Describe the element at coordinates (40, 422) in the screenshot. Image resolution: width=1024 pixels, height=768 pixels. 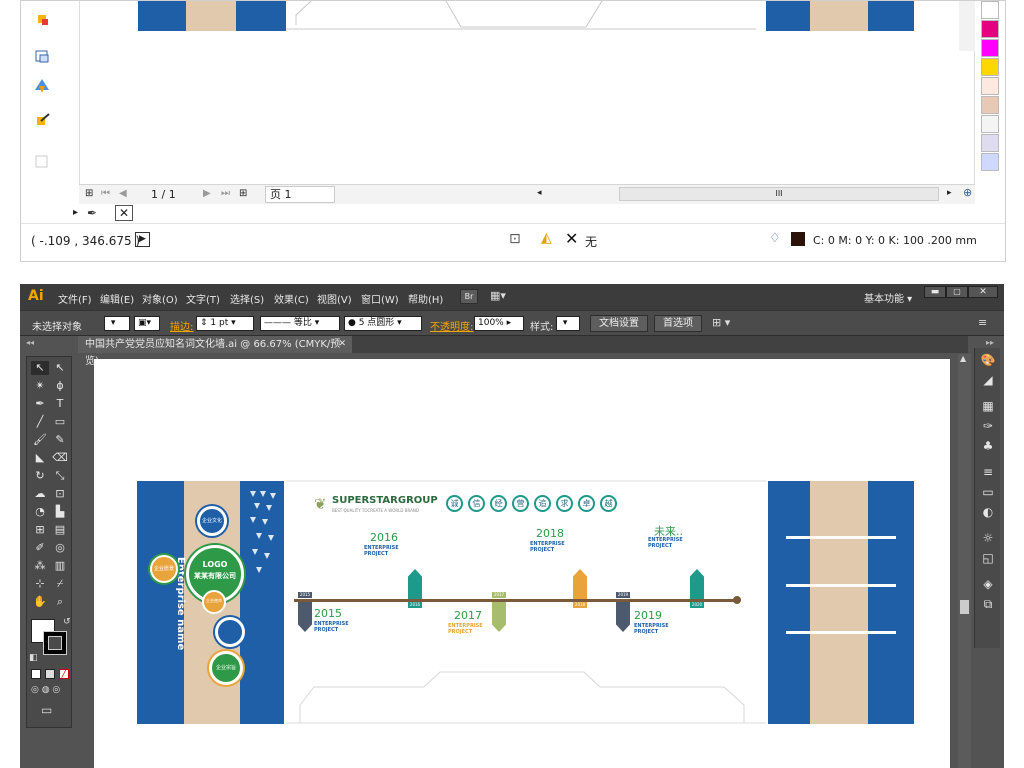
I see `line-tool-icon: ╱` at that location.